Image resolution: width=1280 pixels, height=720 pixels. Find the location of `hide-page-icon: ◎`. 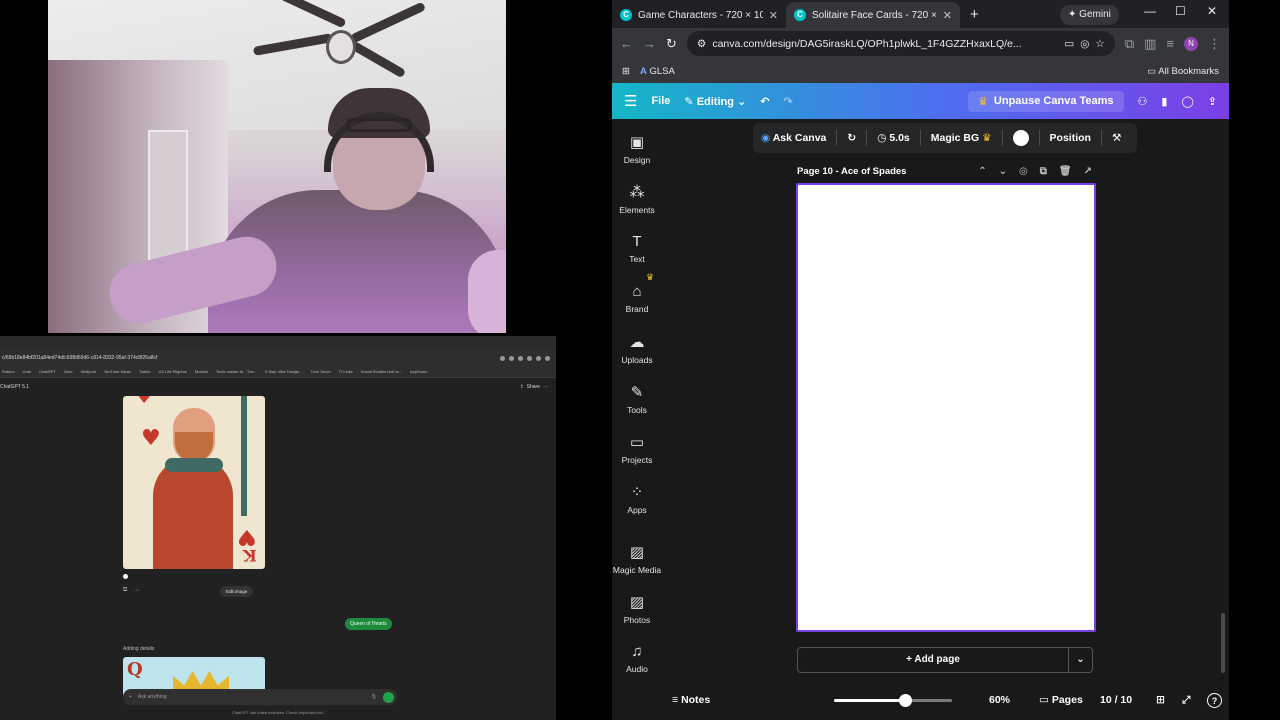

hide-page-icon: ◎ is located at coordinates (1023, 171).